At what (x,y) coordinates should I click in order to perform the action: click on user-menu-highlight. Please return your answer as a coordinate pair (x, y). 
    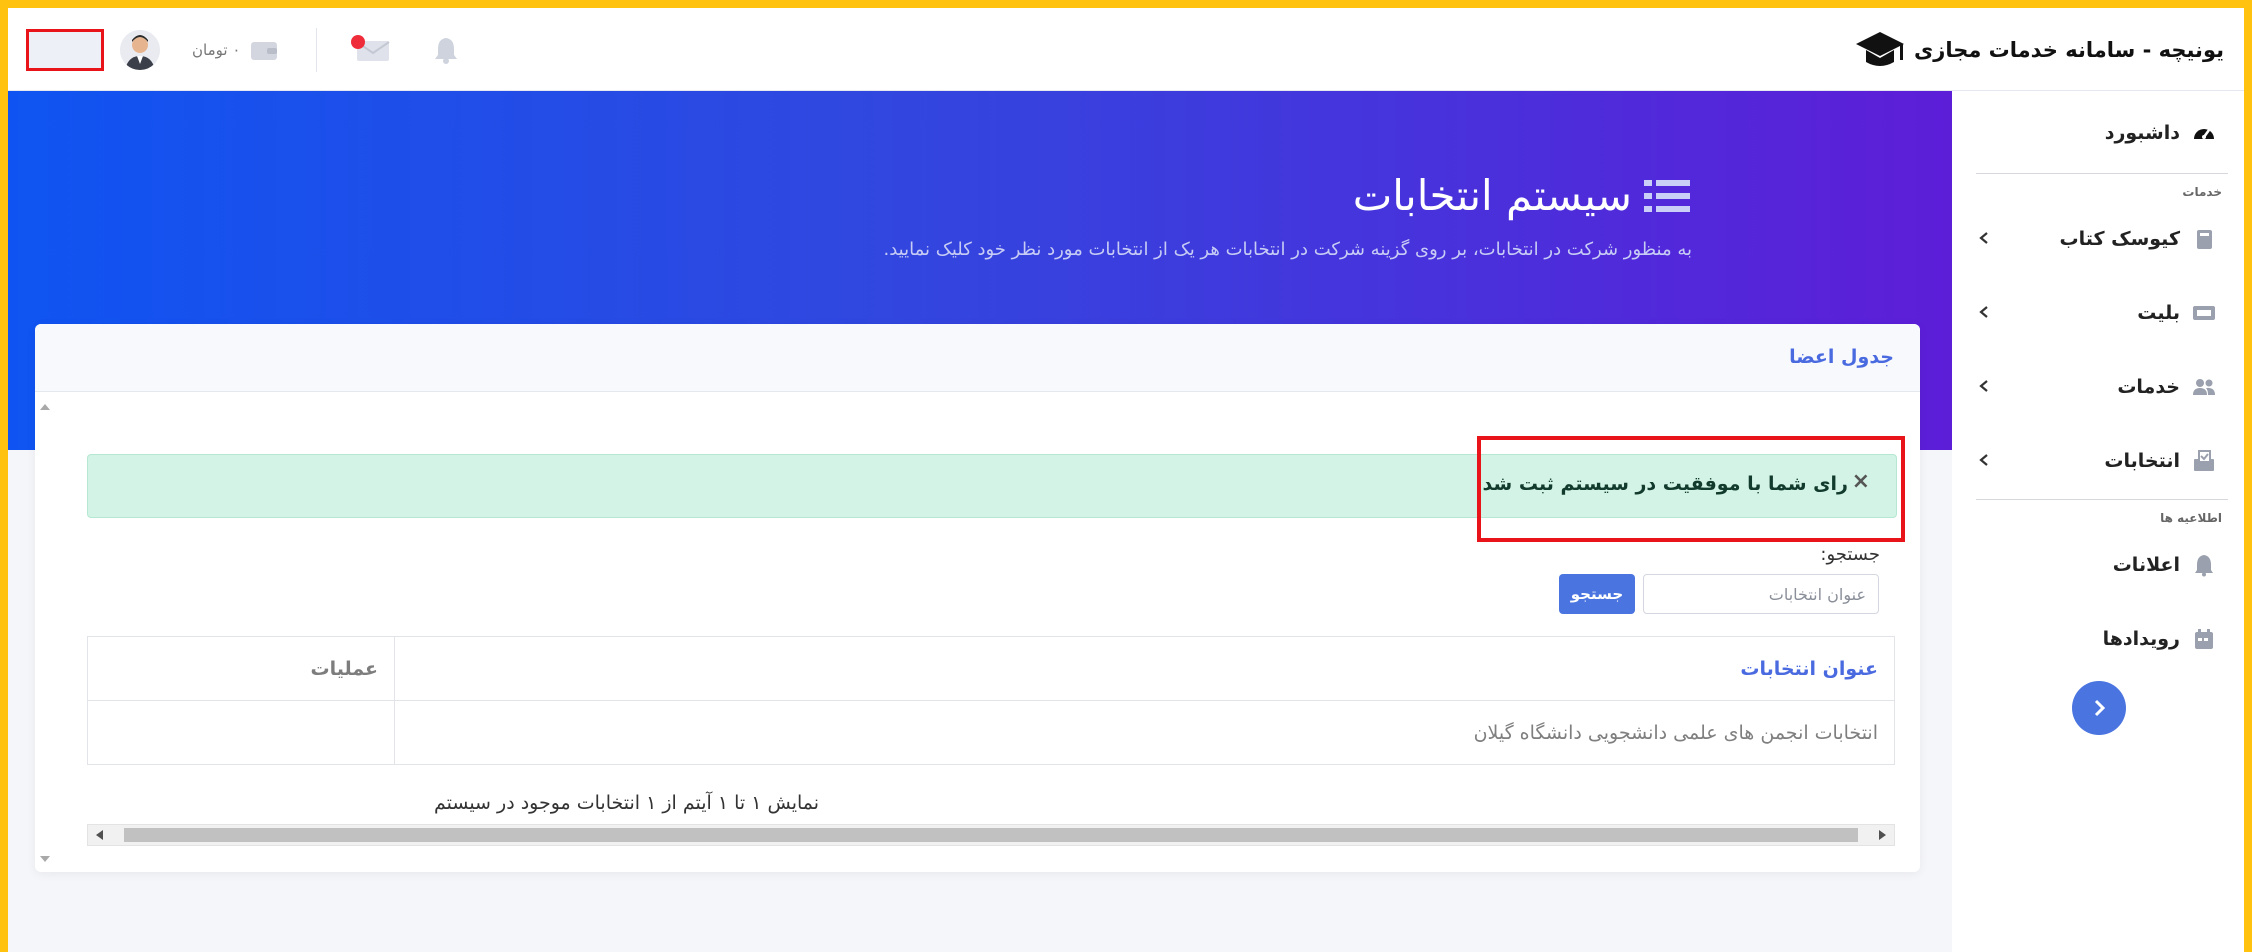
    Looking at the image, I should click on (65, 50).